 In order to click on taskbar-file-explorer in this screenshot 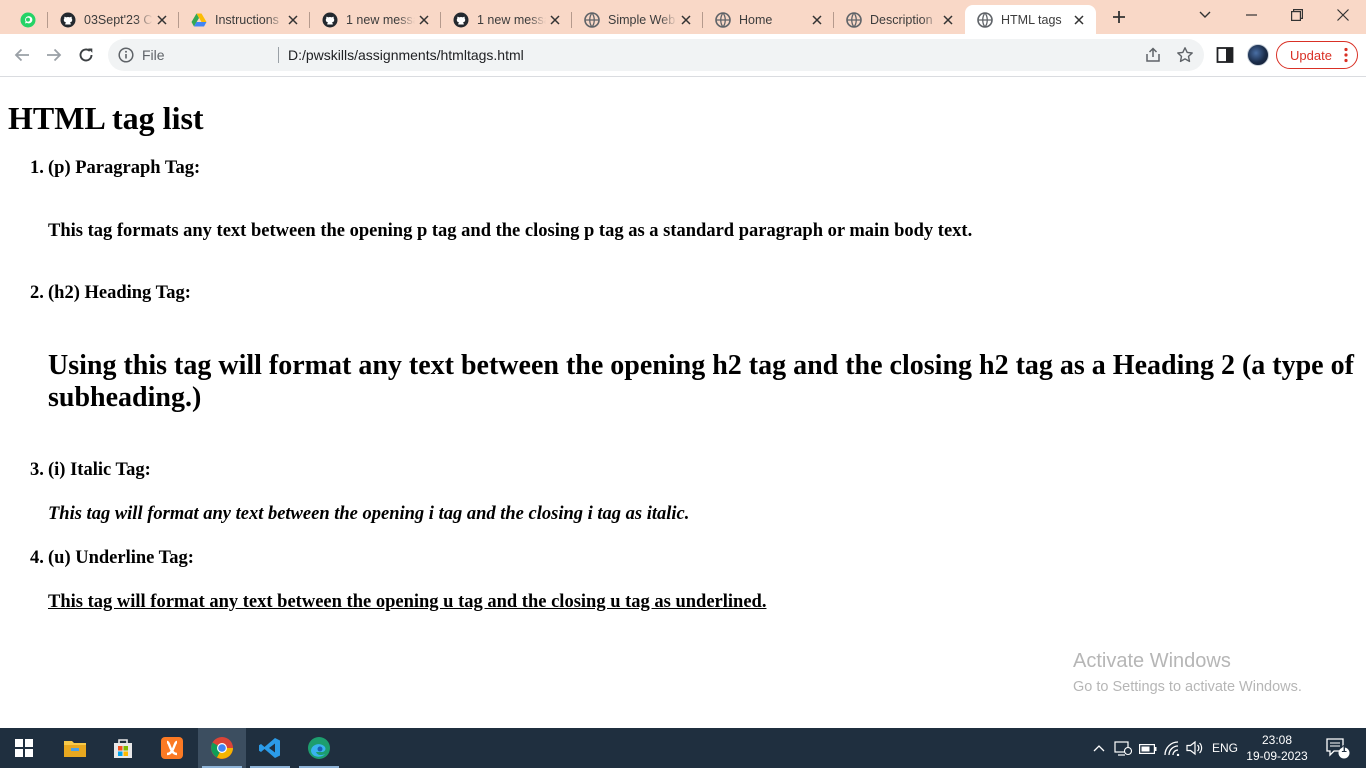, I will do `click(75, 748)`.